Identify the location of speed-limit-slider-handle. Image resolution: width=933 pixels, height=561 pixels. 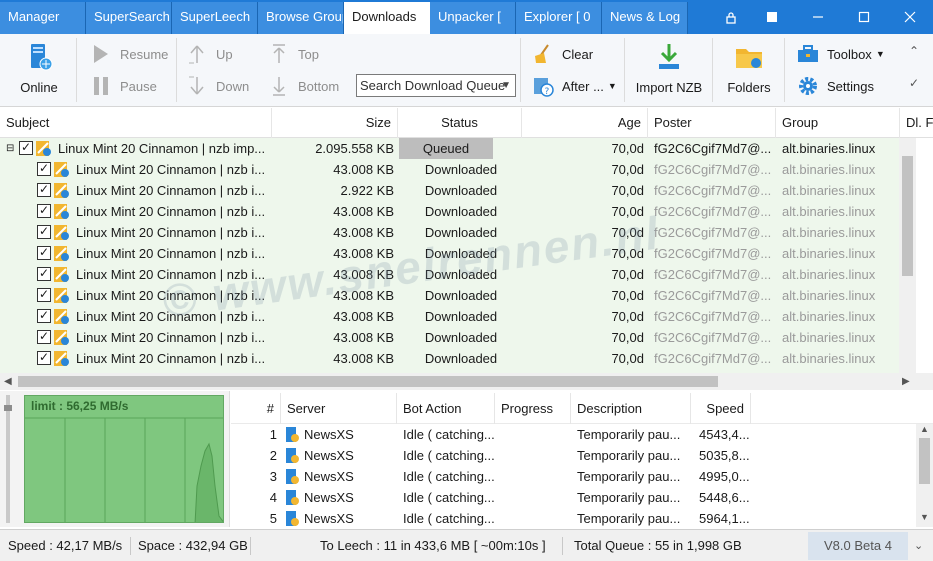
(8, 408).